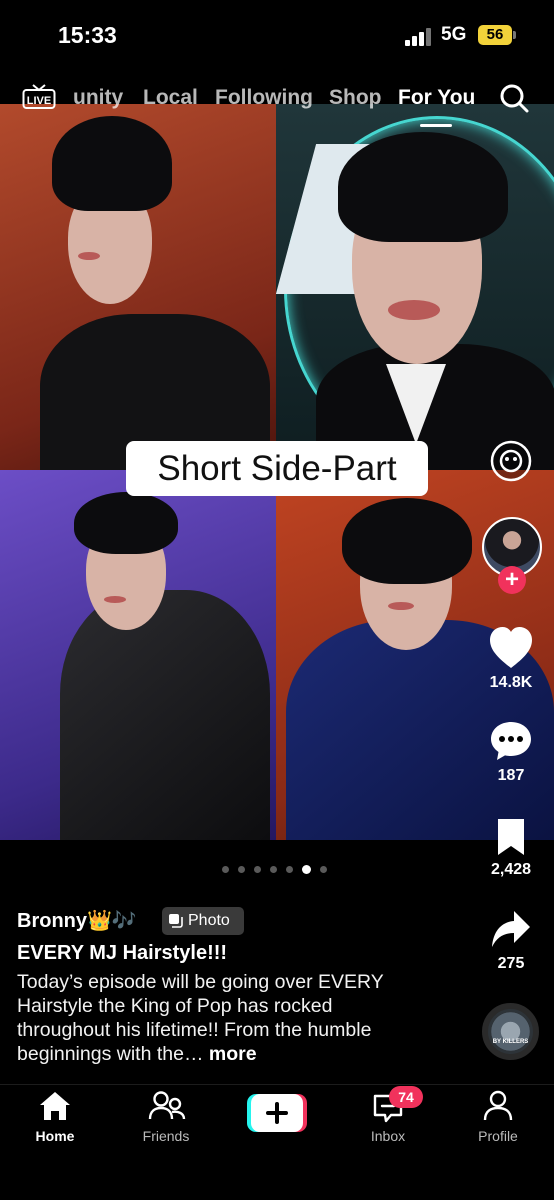 The image size is (554, 1200). What do you see at coordinates (511, 741) in the screenshot?
I see `comment-icon` at bounding box center [511, 741].